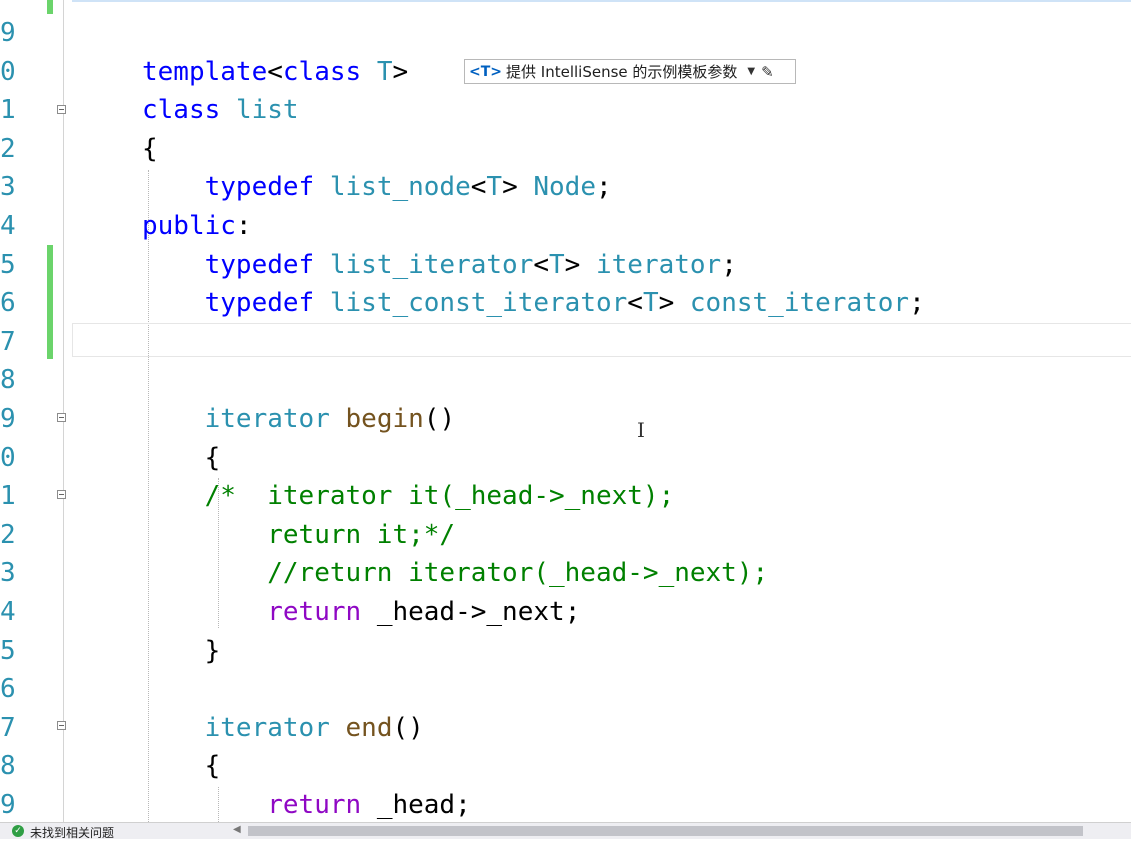  I want to click on code-token: :, so click(243, 226).